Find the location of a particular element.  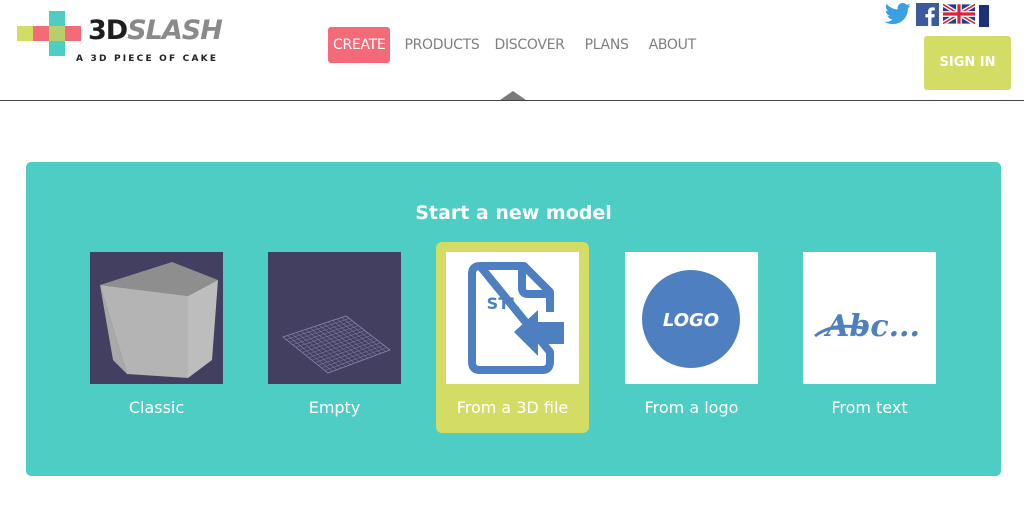

nav-about: ABOUT is located at coordinates (673, 45).